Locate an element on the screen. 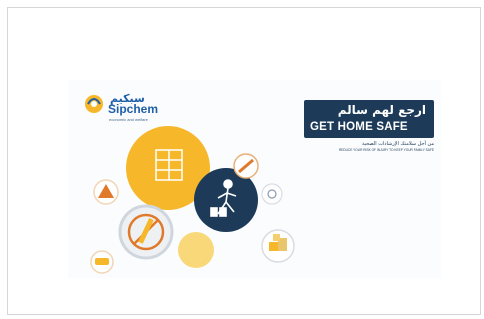 The height and width of the screenshot is (319, 484). banner-arabic-title: ارجع لهم سالم is located at coordinates (381, 110).